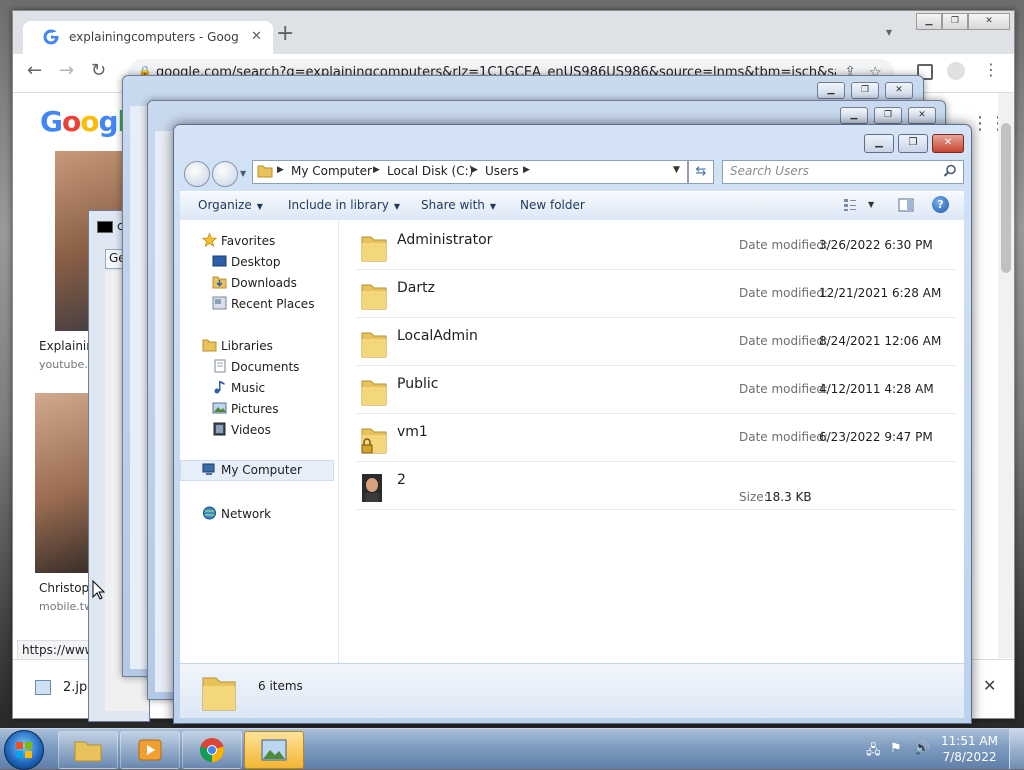 Image resolution: width=1024 pixels, height=770 pixels. What do you see at coordinates (197, 174) in the screenshot?
I see `back-button` at bounding box center [197, 174].